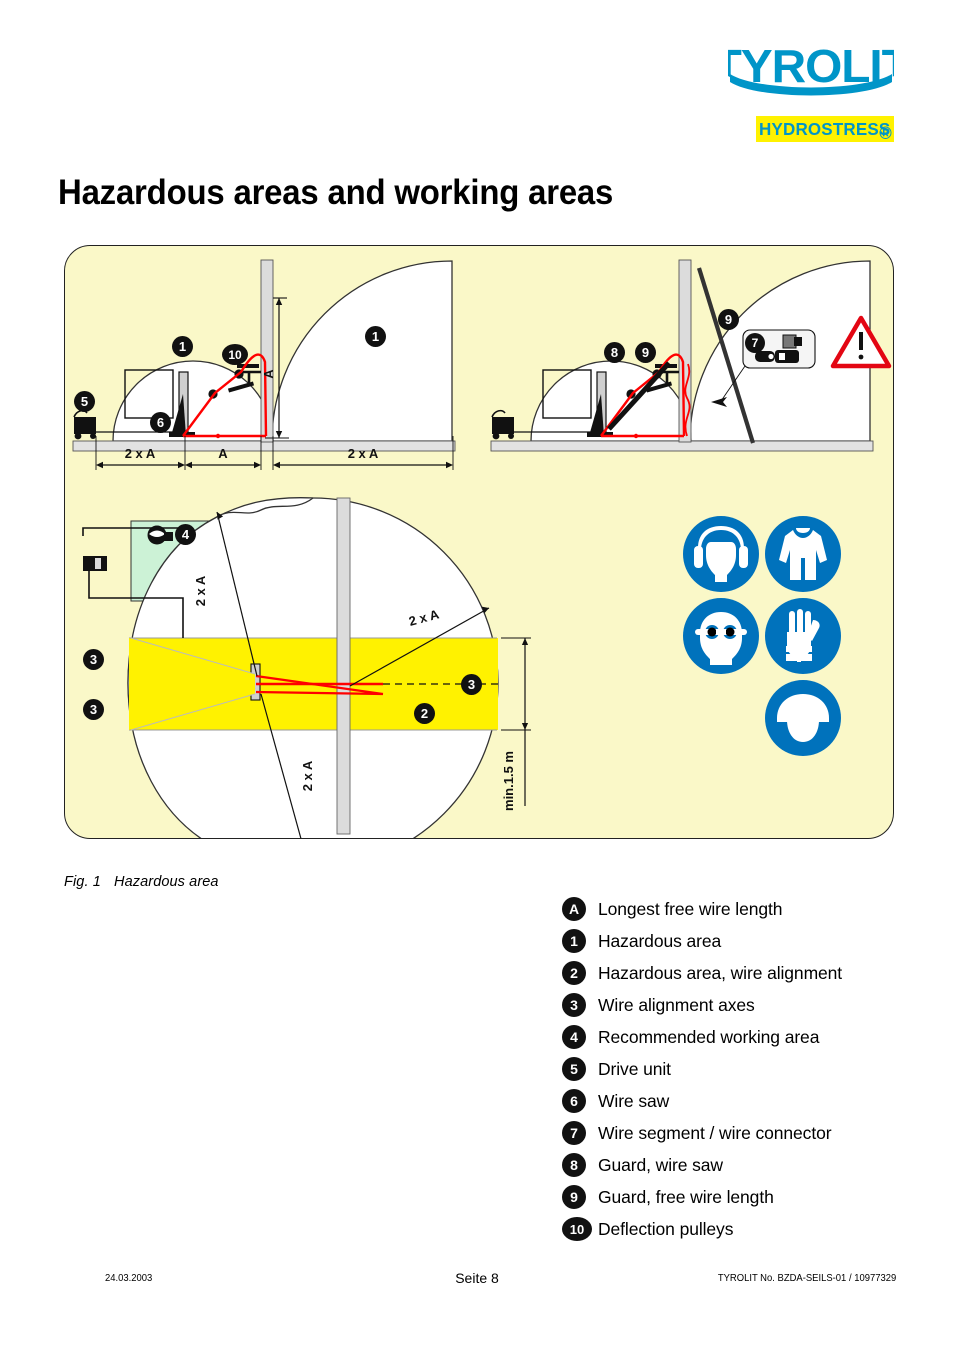 The image size is (954, 1348). Describe the element at coordinates (634, 1100) in the screenshot. I see `legend-label-6: Wire saw` at that location.